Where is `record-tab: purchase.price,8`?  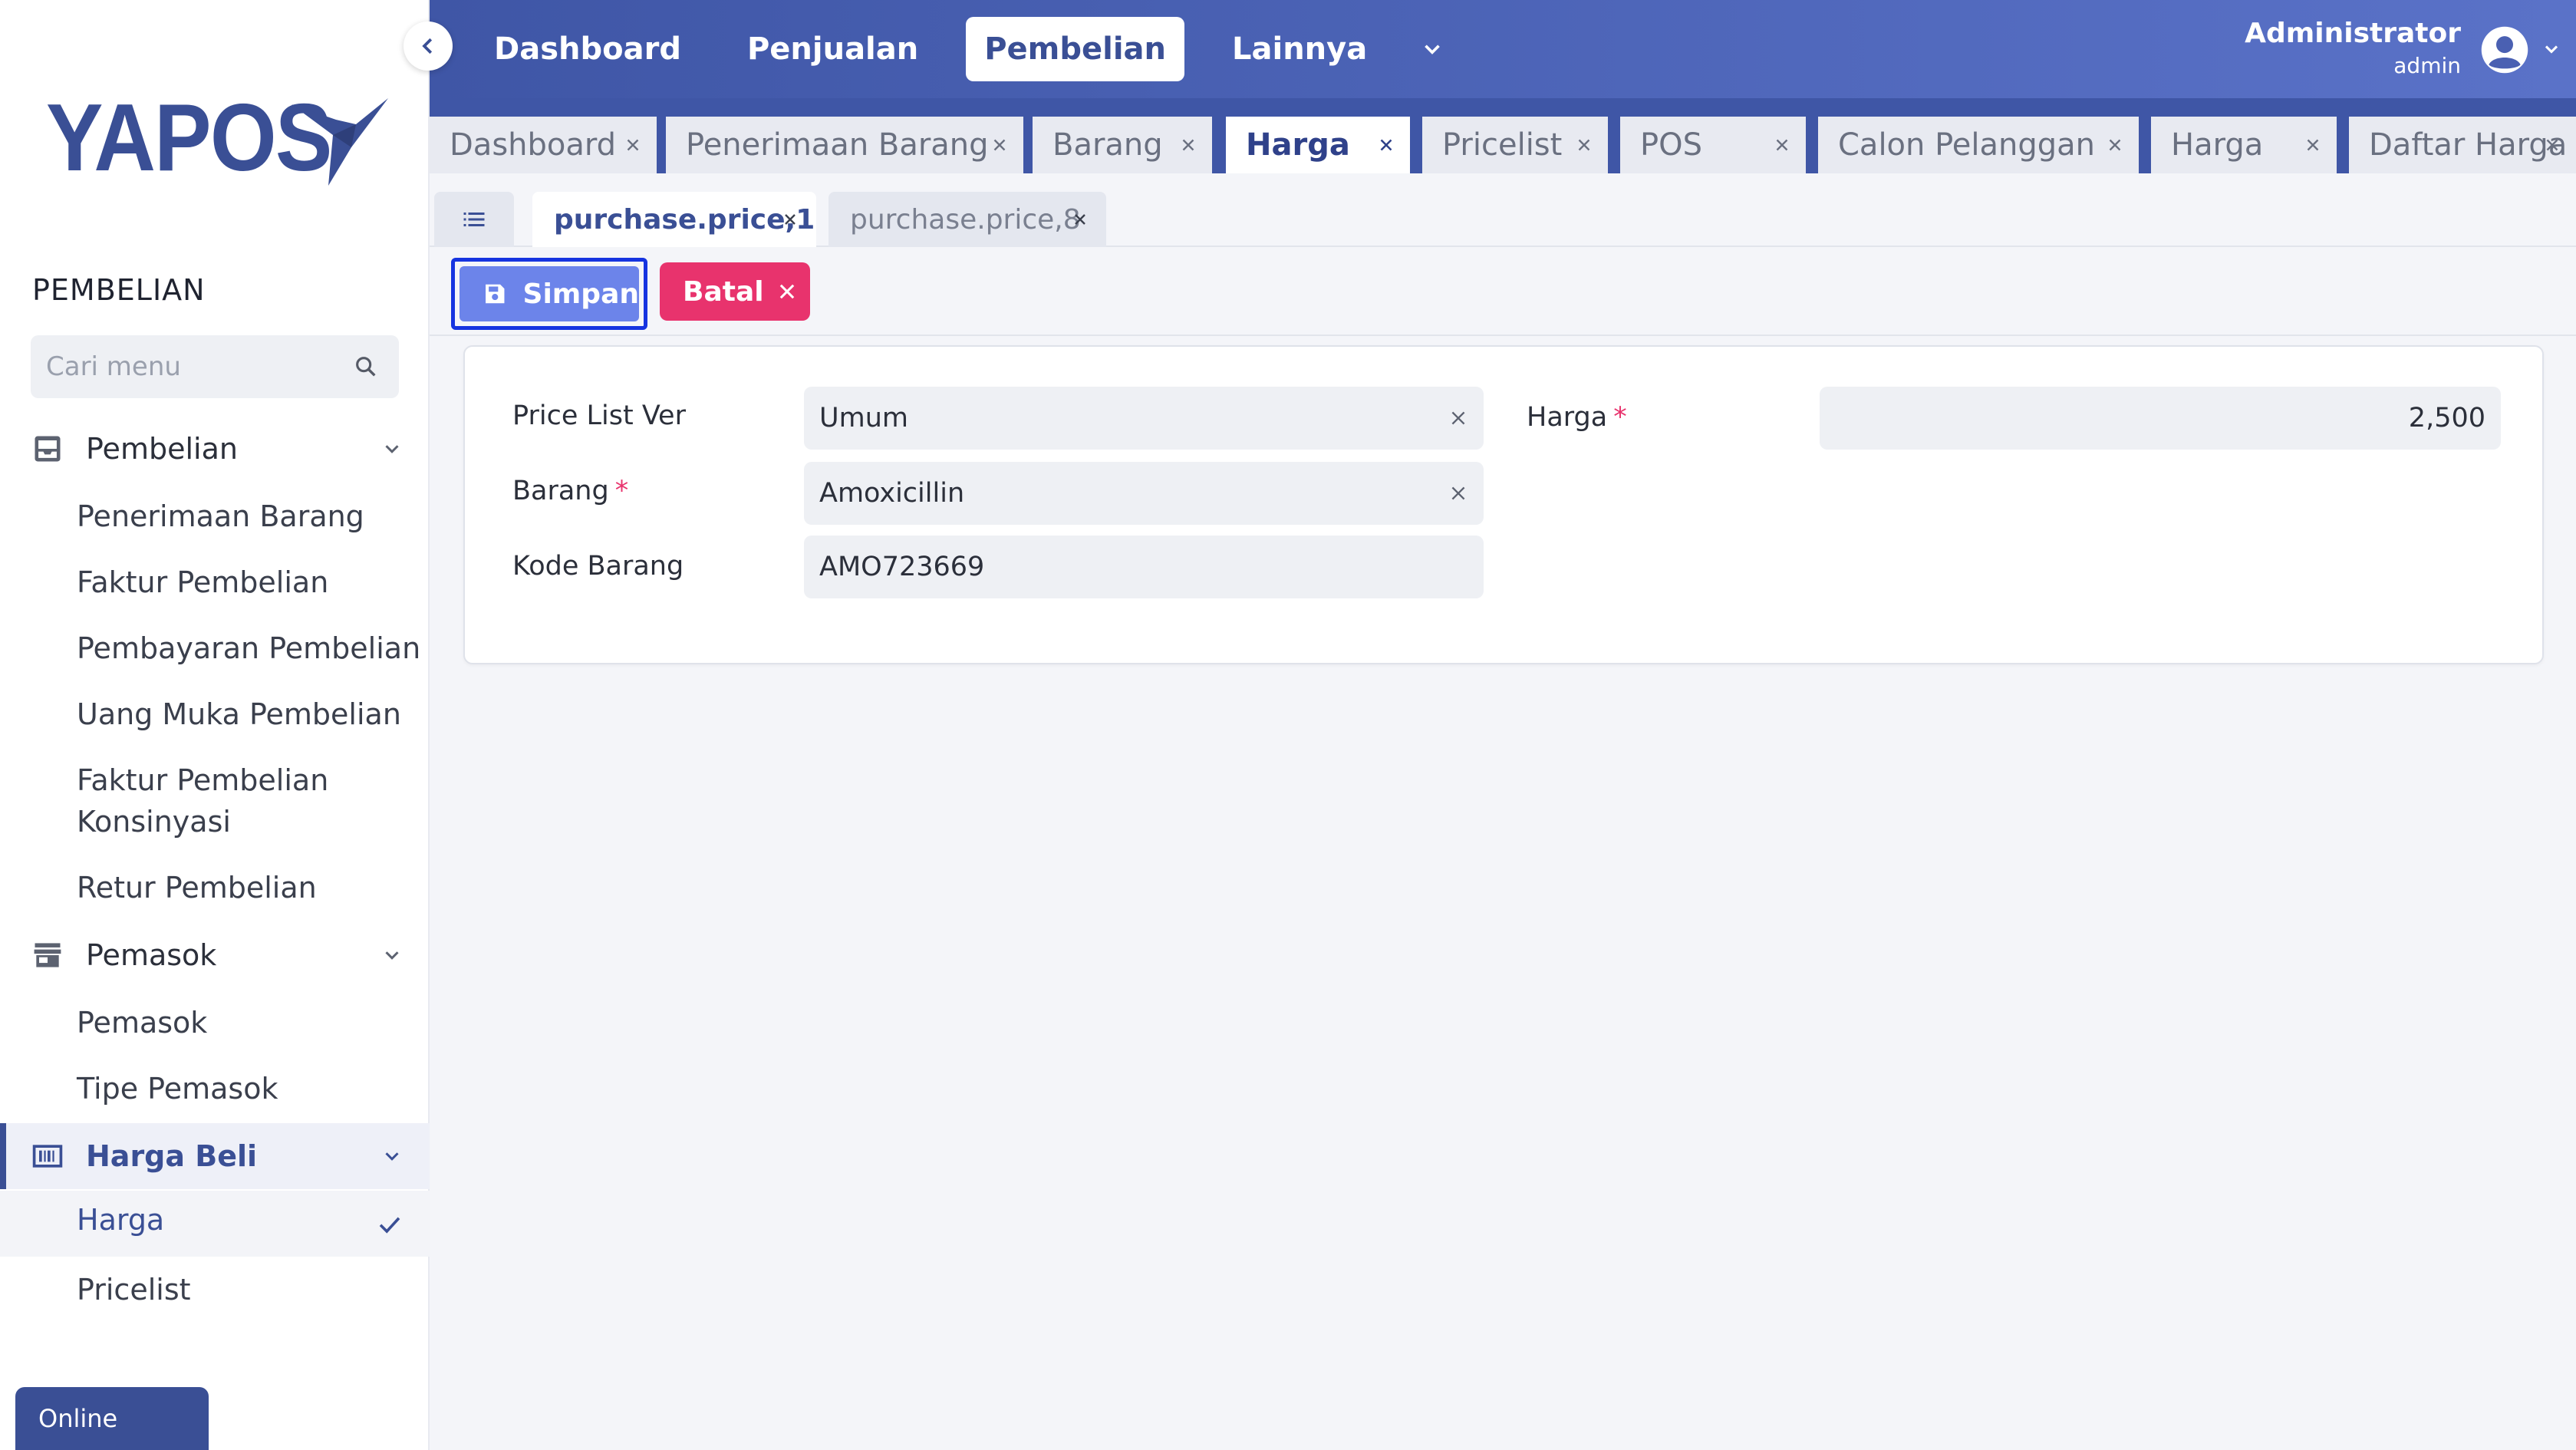
record-tab: purchase.price,8 is located at coordinates (967, 219).